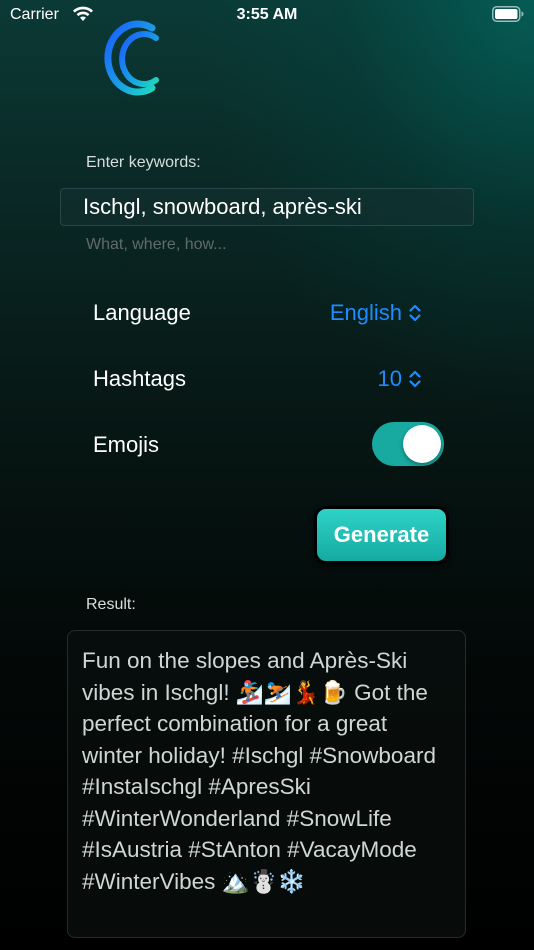  I want to click on battery-icon, so click(508, 14).